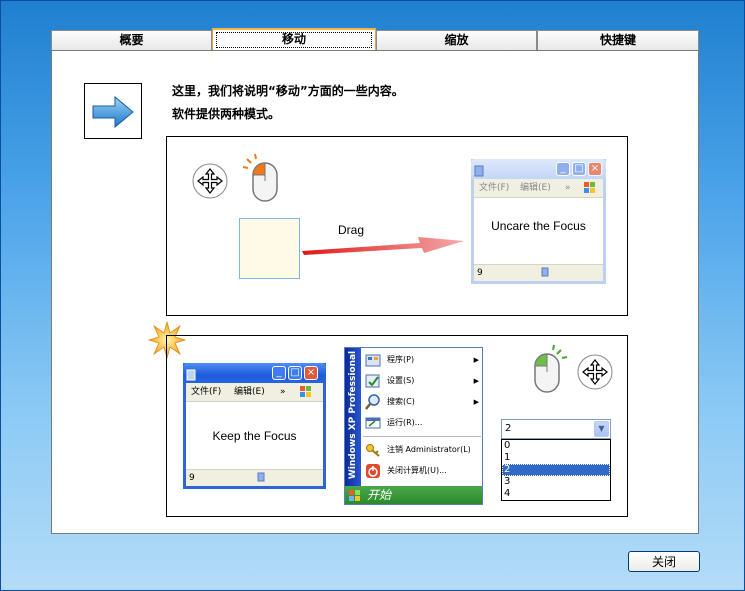 The width and height of the screenshot is (745, 591). I want to click on combo-option: 4, so click(556, 494).